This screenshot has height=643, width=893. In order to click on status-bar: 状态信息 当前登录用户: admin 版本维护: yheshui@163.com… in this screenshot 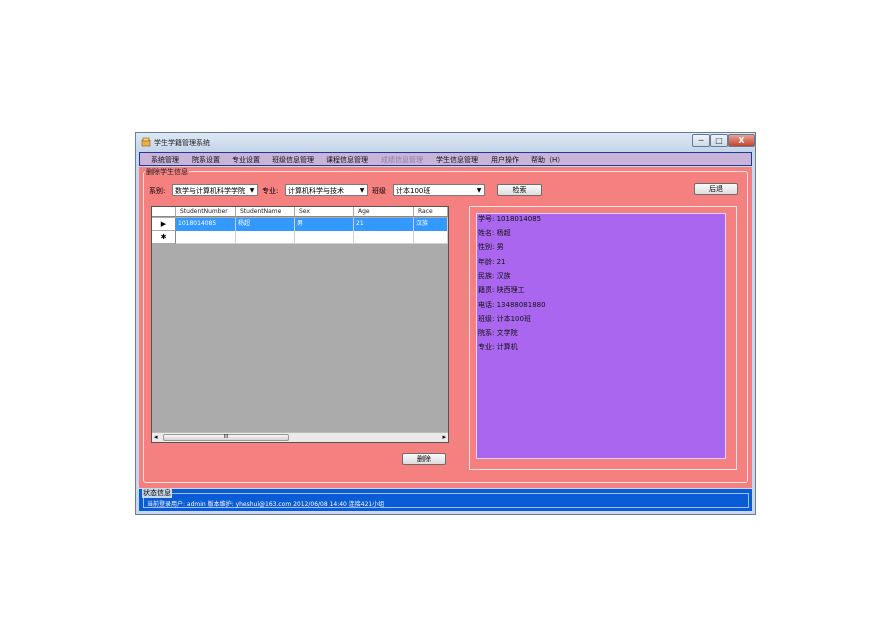, I will do `click(445, 499)`.